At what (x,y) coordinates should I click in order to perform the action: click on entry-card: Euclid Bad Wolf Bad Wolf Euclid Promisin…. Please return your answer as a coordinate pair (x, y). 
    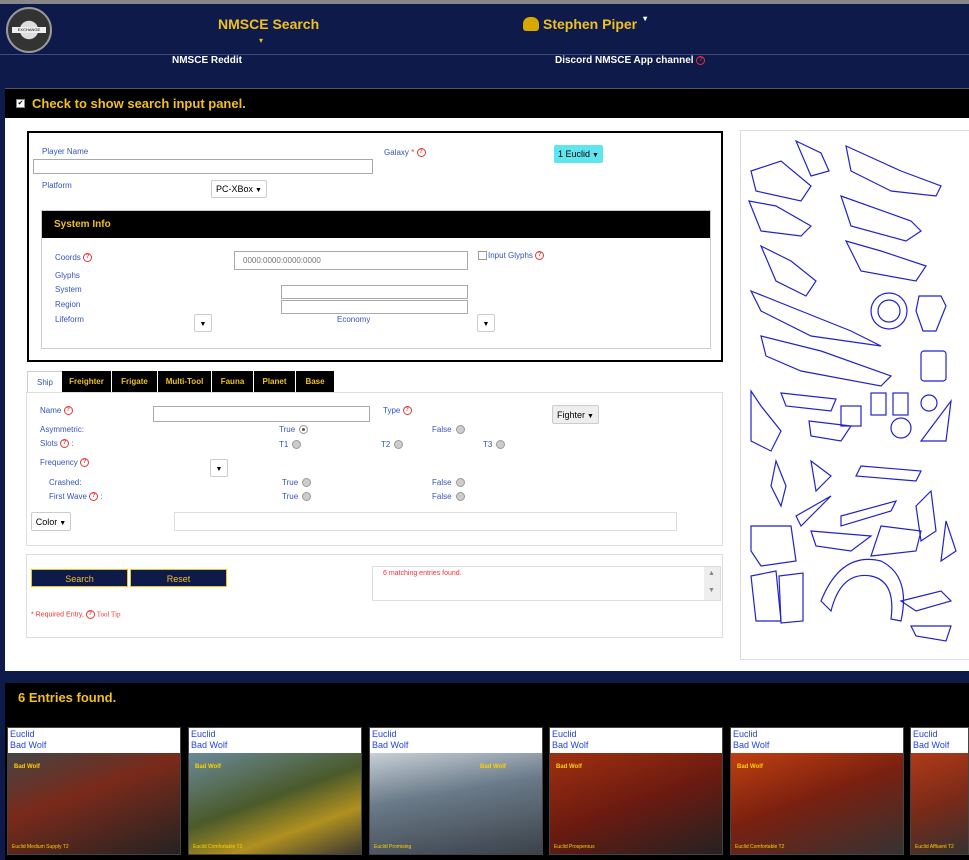
    Looking at the image, I should click on (456, 791).